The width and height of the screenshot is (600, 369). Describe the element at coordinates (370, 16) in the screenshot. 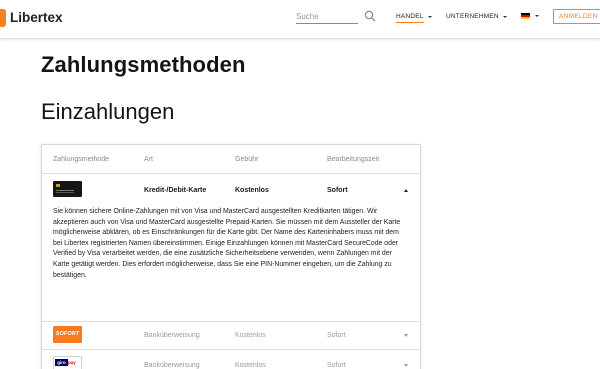

I see `search-icon` at that location.